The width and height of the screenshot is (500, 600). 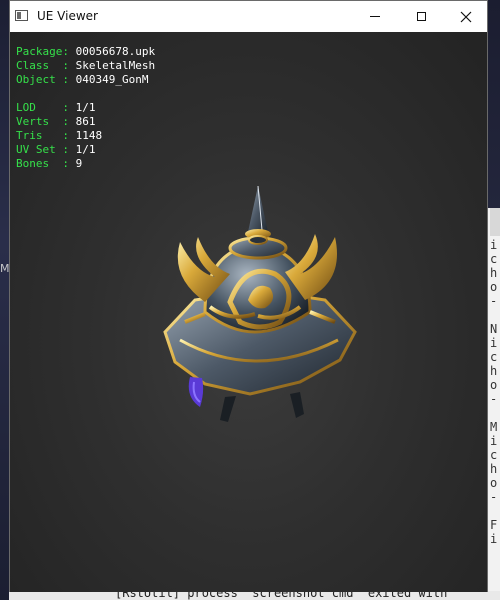 I want to click on info-lod-value: 1/1, so click(x=85, y=107).